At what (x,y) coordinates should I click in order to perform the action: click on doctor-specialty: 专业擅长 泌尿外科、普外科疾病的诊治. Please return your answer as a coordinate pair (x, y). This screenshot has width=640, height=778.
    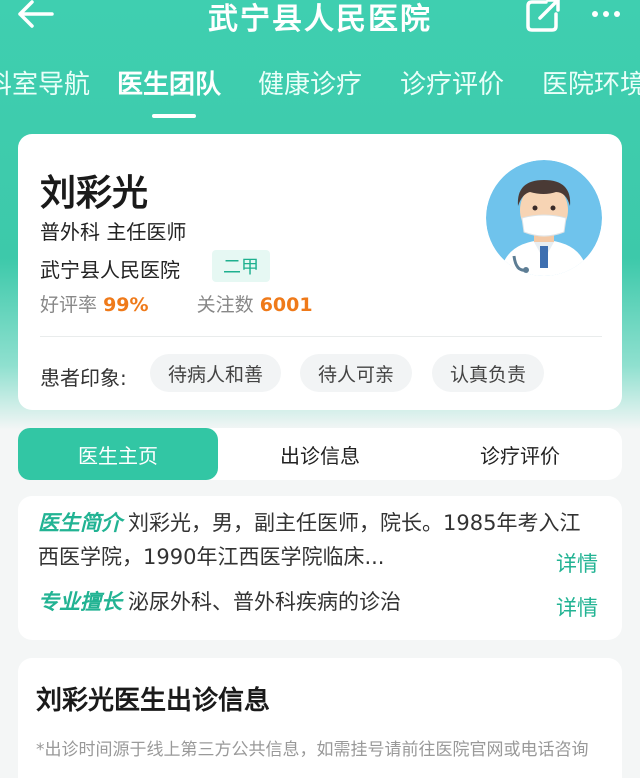
    Looking at the image, I should click on (219, 601).